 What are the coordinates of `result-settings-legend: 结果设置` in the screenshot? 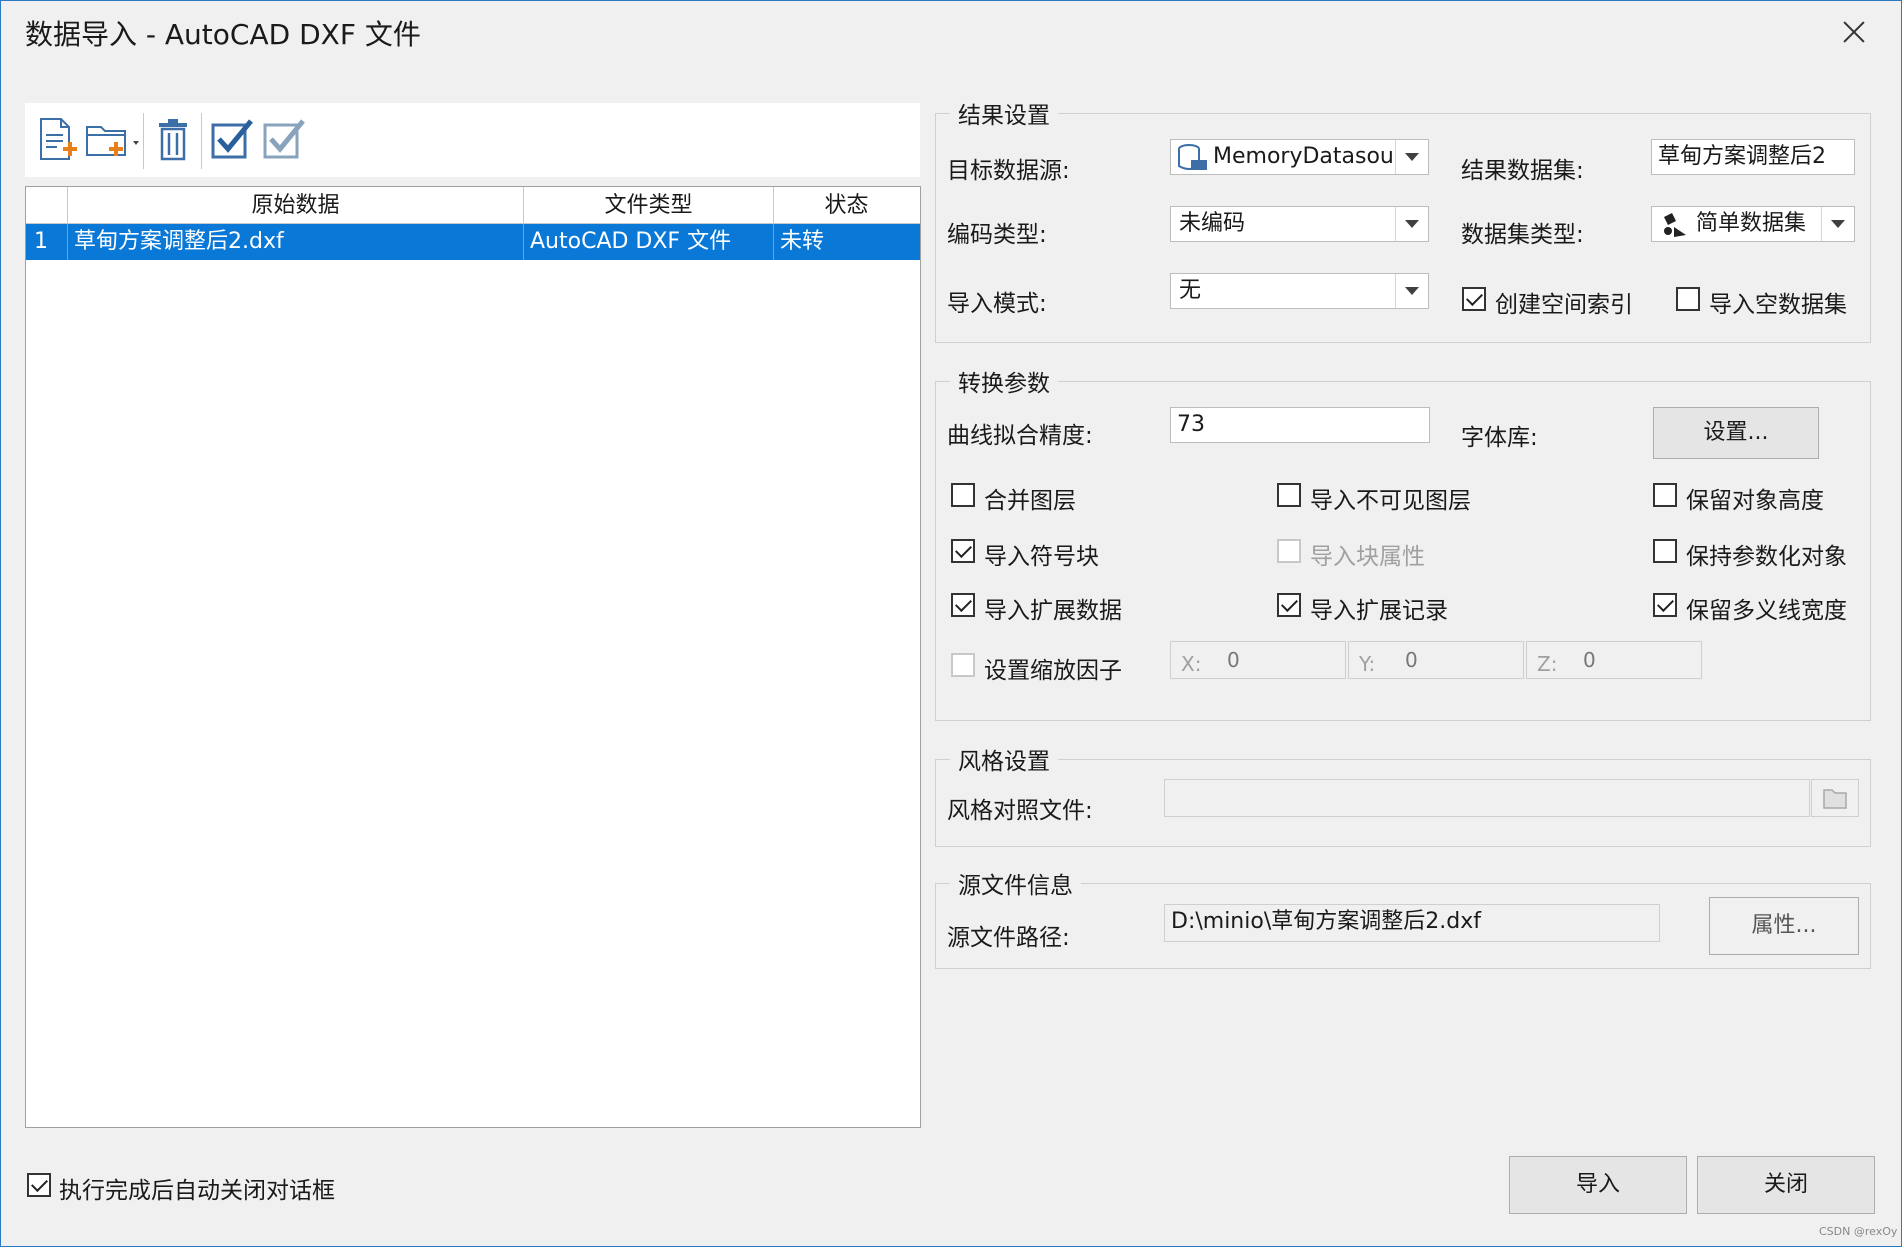 It's located at (1004, 113).